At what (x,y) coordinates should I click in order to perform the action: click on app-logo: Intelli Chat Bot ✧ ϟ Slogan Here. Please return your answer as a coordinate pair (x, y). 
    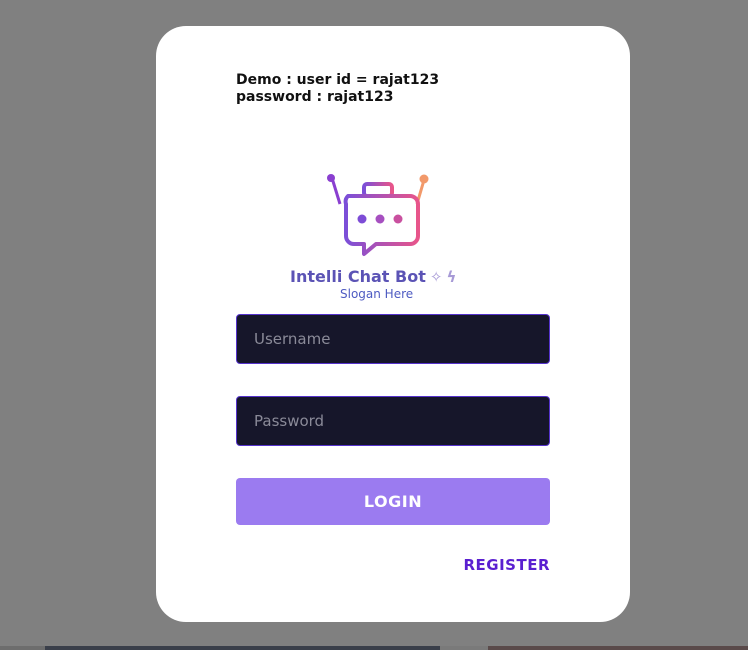
    Looking at the image, I should click on (393, 240).